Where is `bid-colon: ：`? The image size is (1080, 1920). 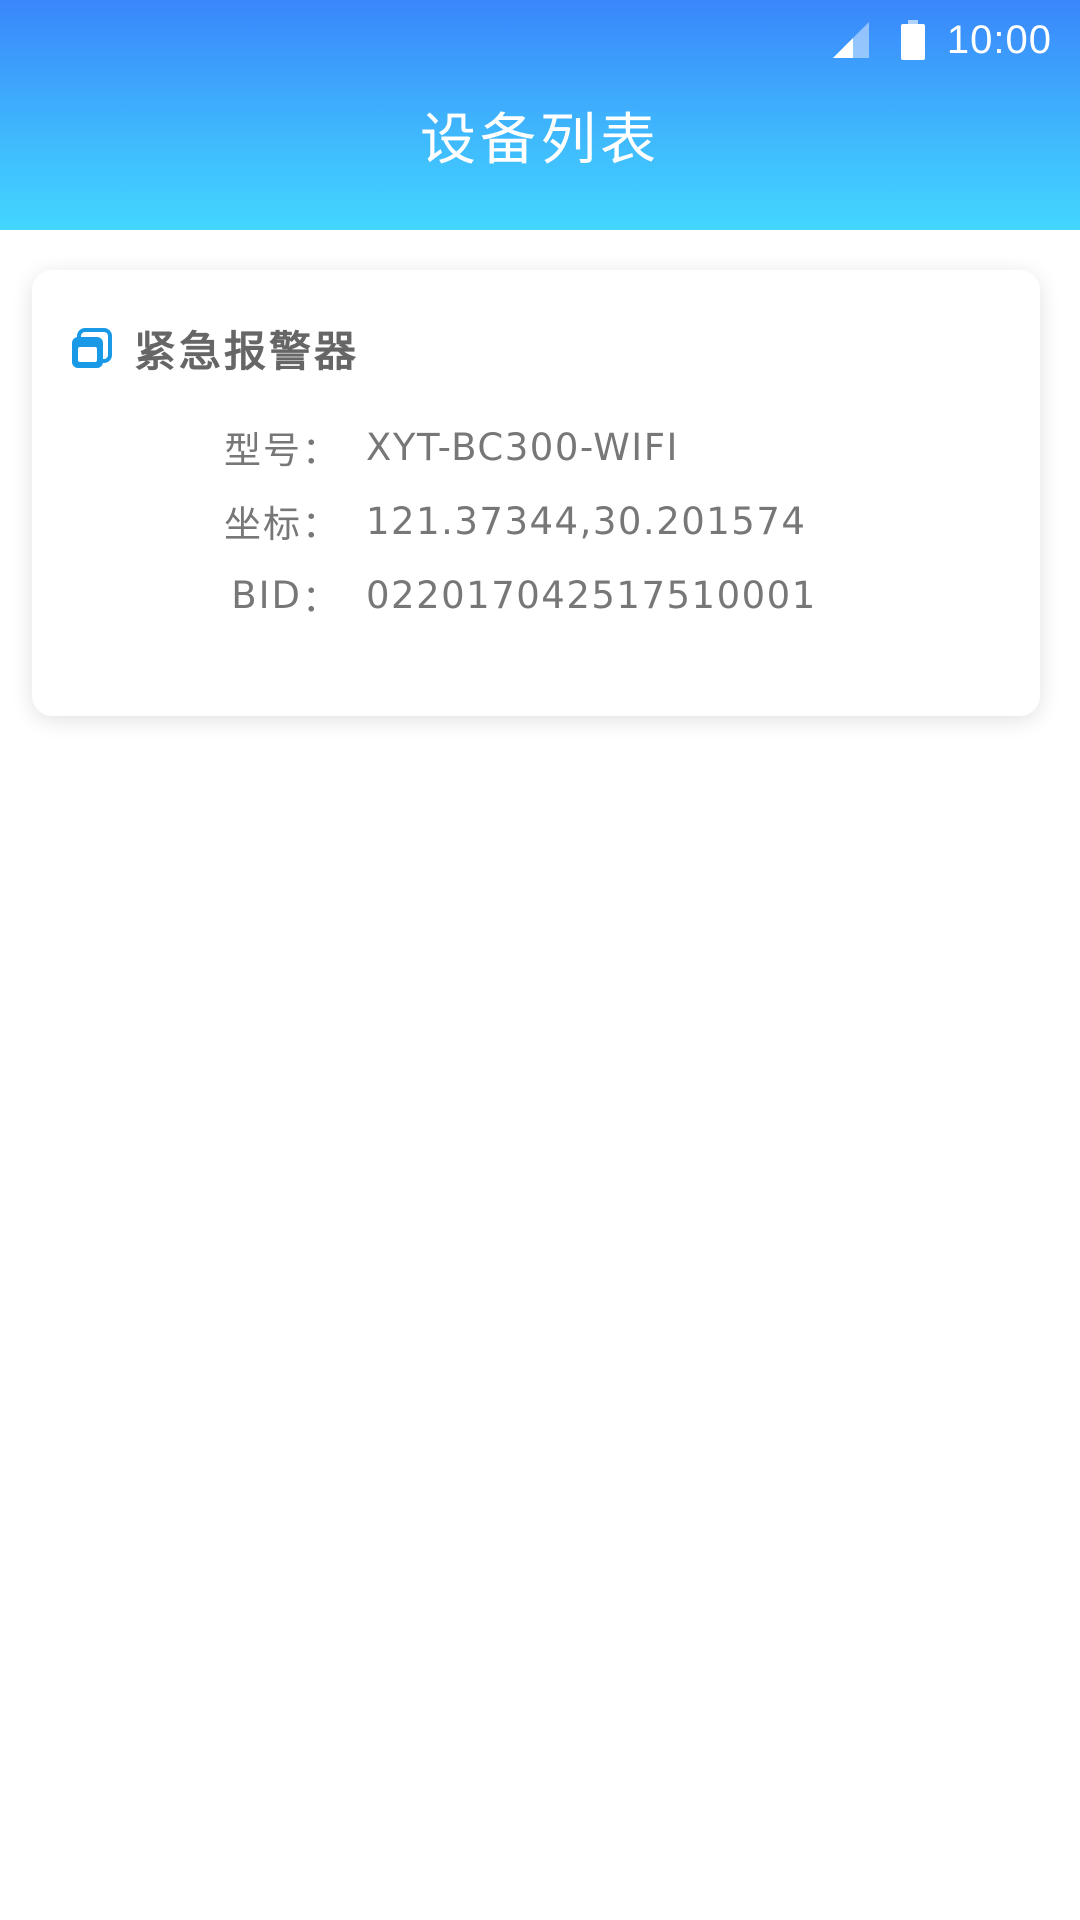
bid-colon: ： is located at coordinates (320, 598).